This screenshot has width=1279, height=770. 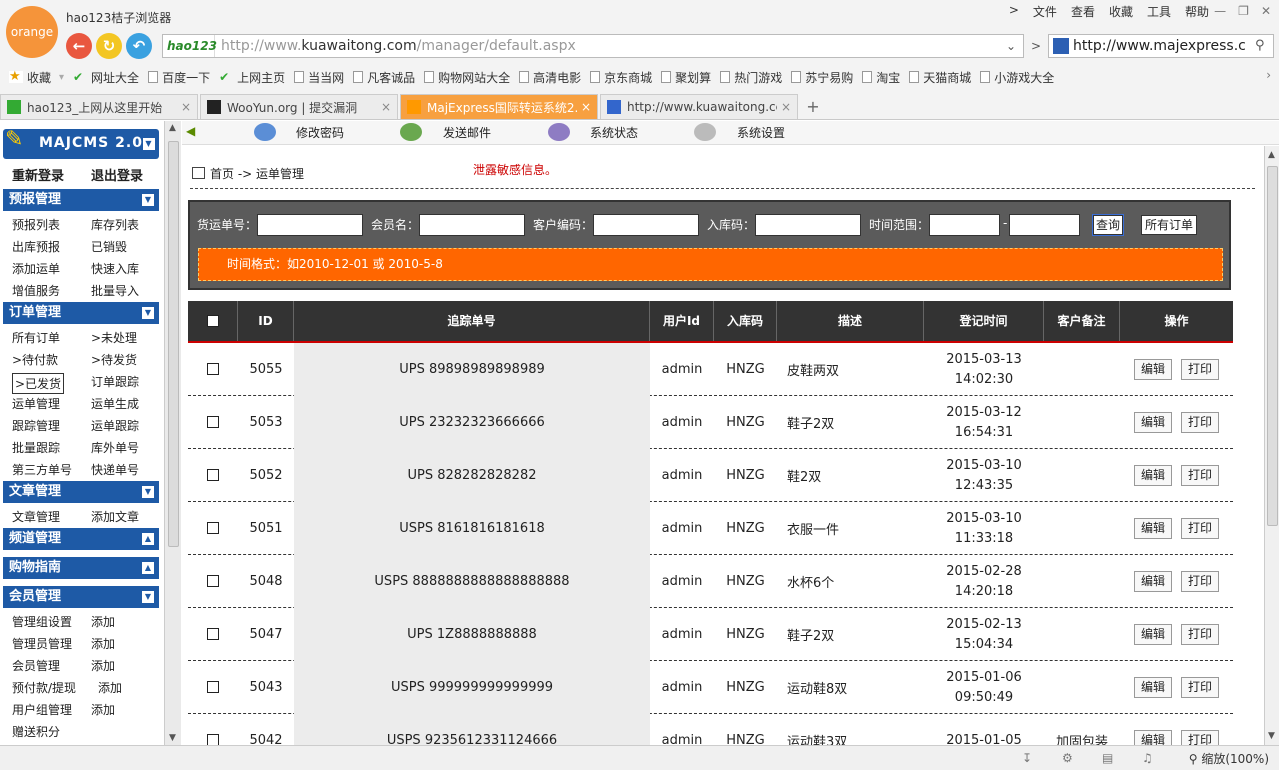 I want to click on col-note: 客户备注, so click(x=1082, y=321).